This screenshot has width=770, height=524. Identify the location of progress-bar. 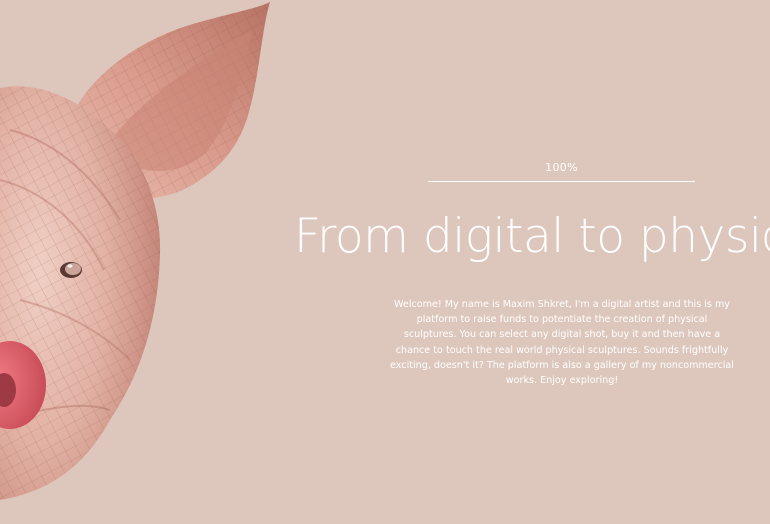
(561, 181).